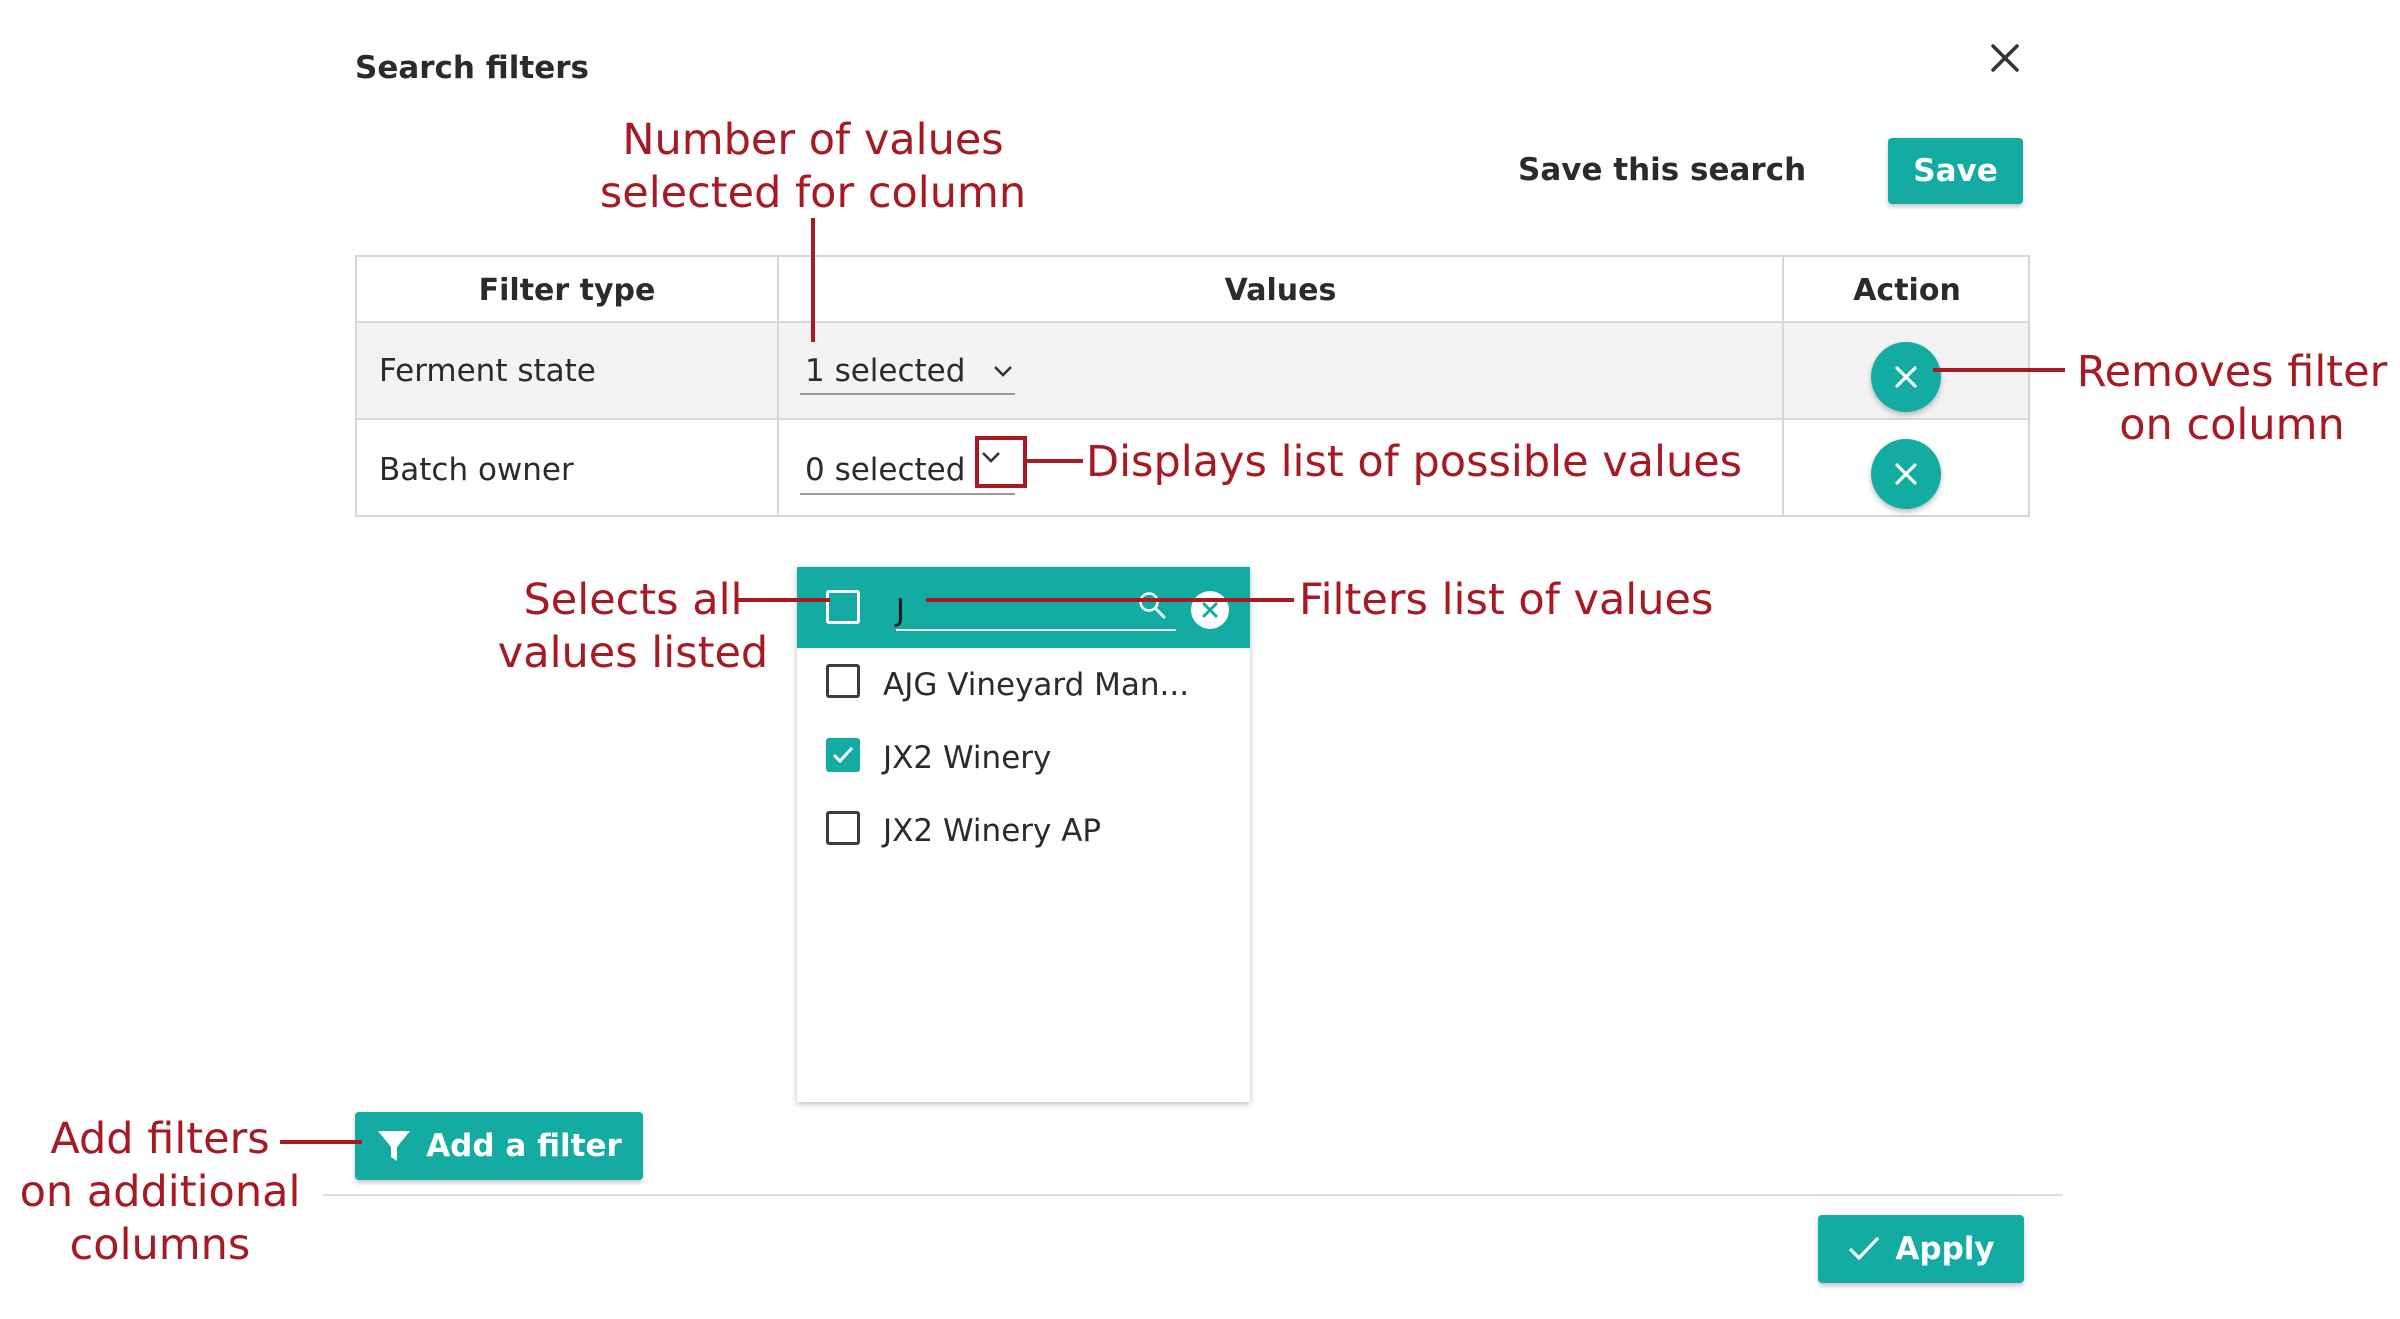  What do you see at coordinates (1193, 1195) in the screenshot?
I see `footer-divider` at bounding box center [1193, 1195].